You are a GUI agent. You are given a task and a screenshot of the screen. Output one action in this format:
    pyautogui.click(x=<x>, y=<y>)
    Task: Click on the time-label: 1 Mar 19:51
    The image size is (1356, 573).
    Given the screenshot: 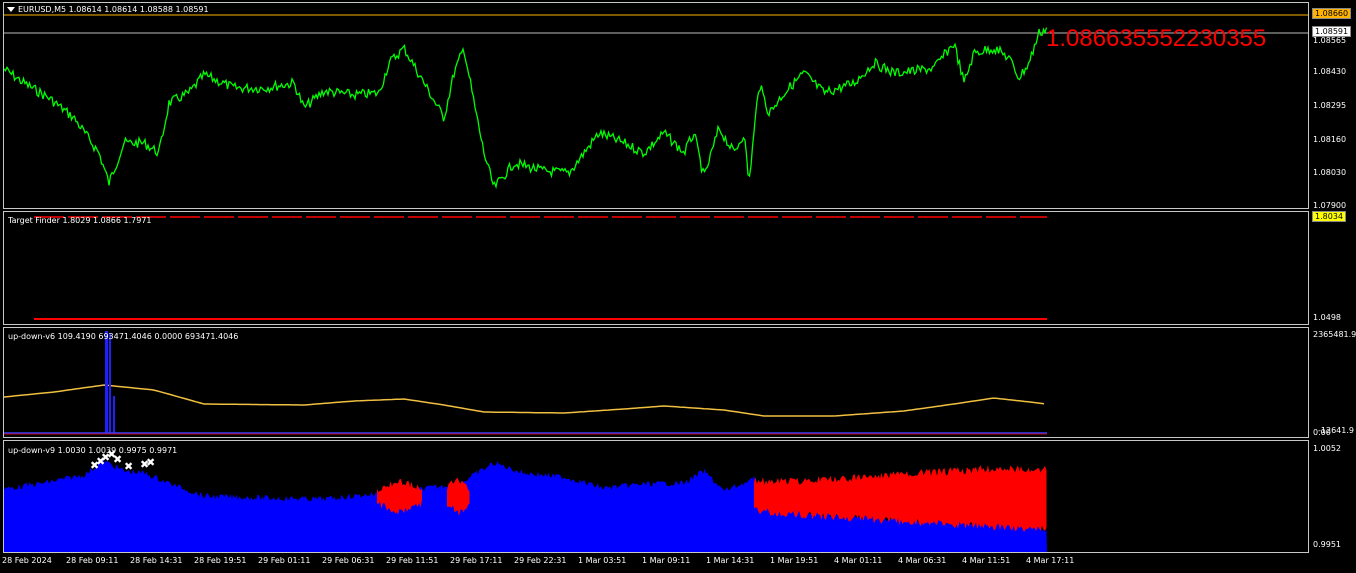 What is the action you would take?
    pyautogui.click(x=794, y=560)
    